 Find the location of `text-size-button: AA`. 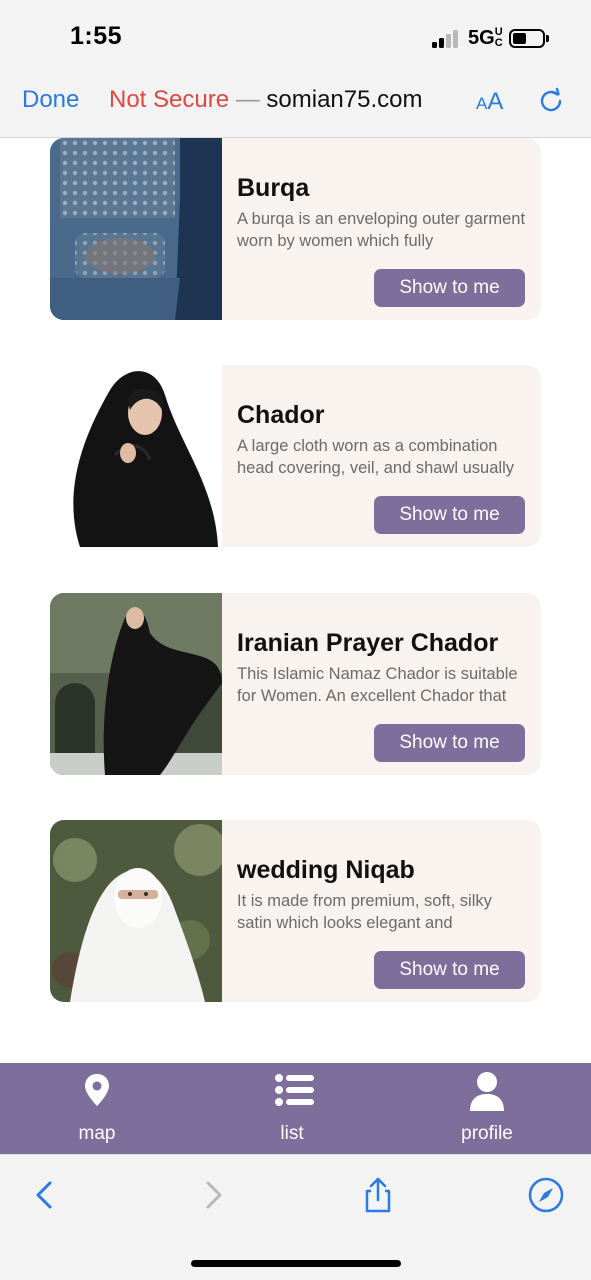

text-size-button: AA is located at coordinates (489, 102).